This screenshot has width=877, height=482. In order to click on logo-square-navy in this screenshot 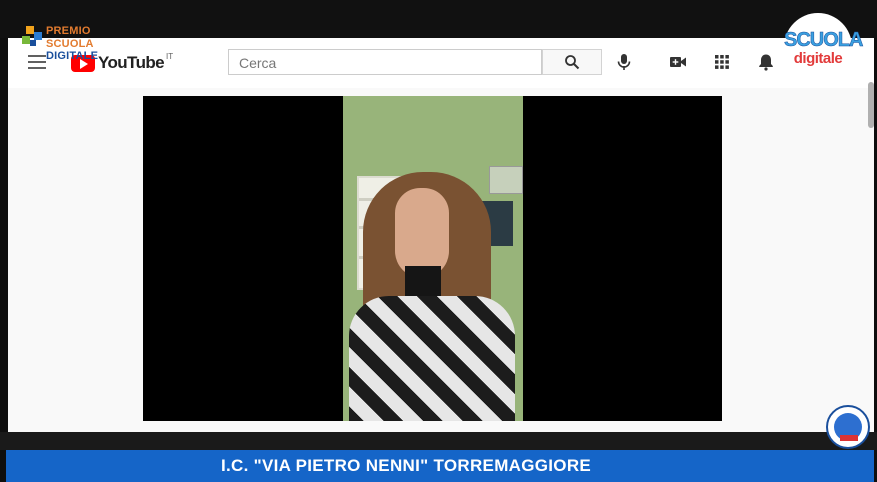, I will do `click(33, 43)`.